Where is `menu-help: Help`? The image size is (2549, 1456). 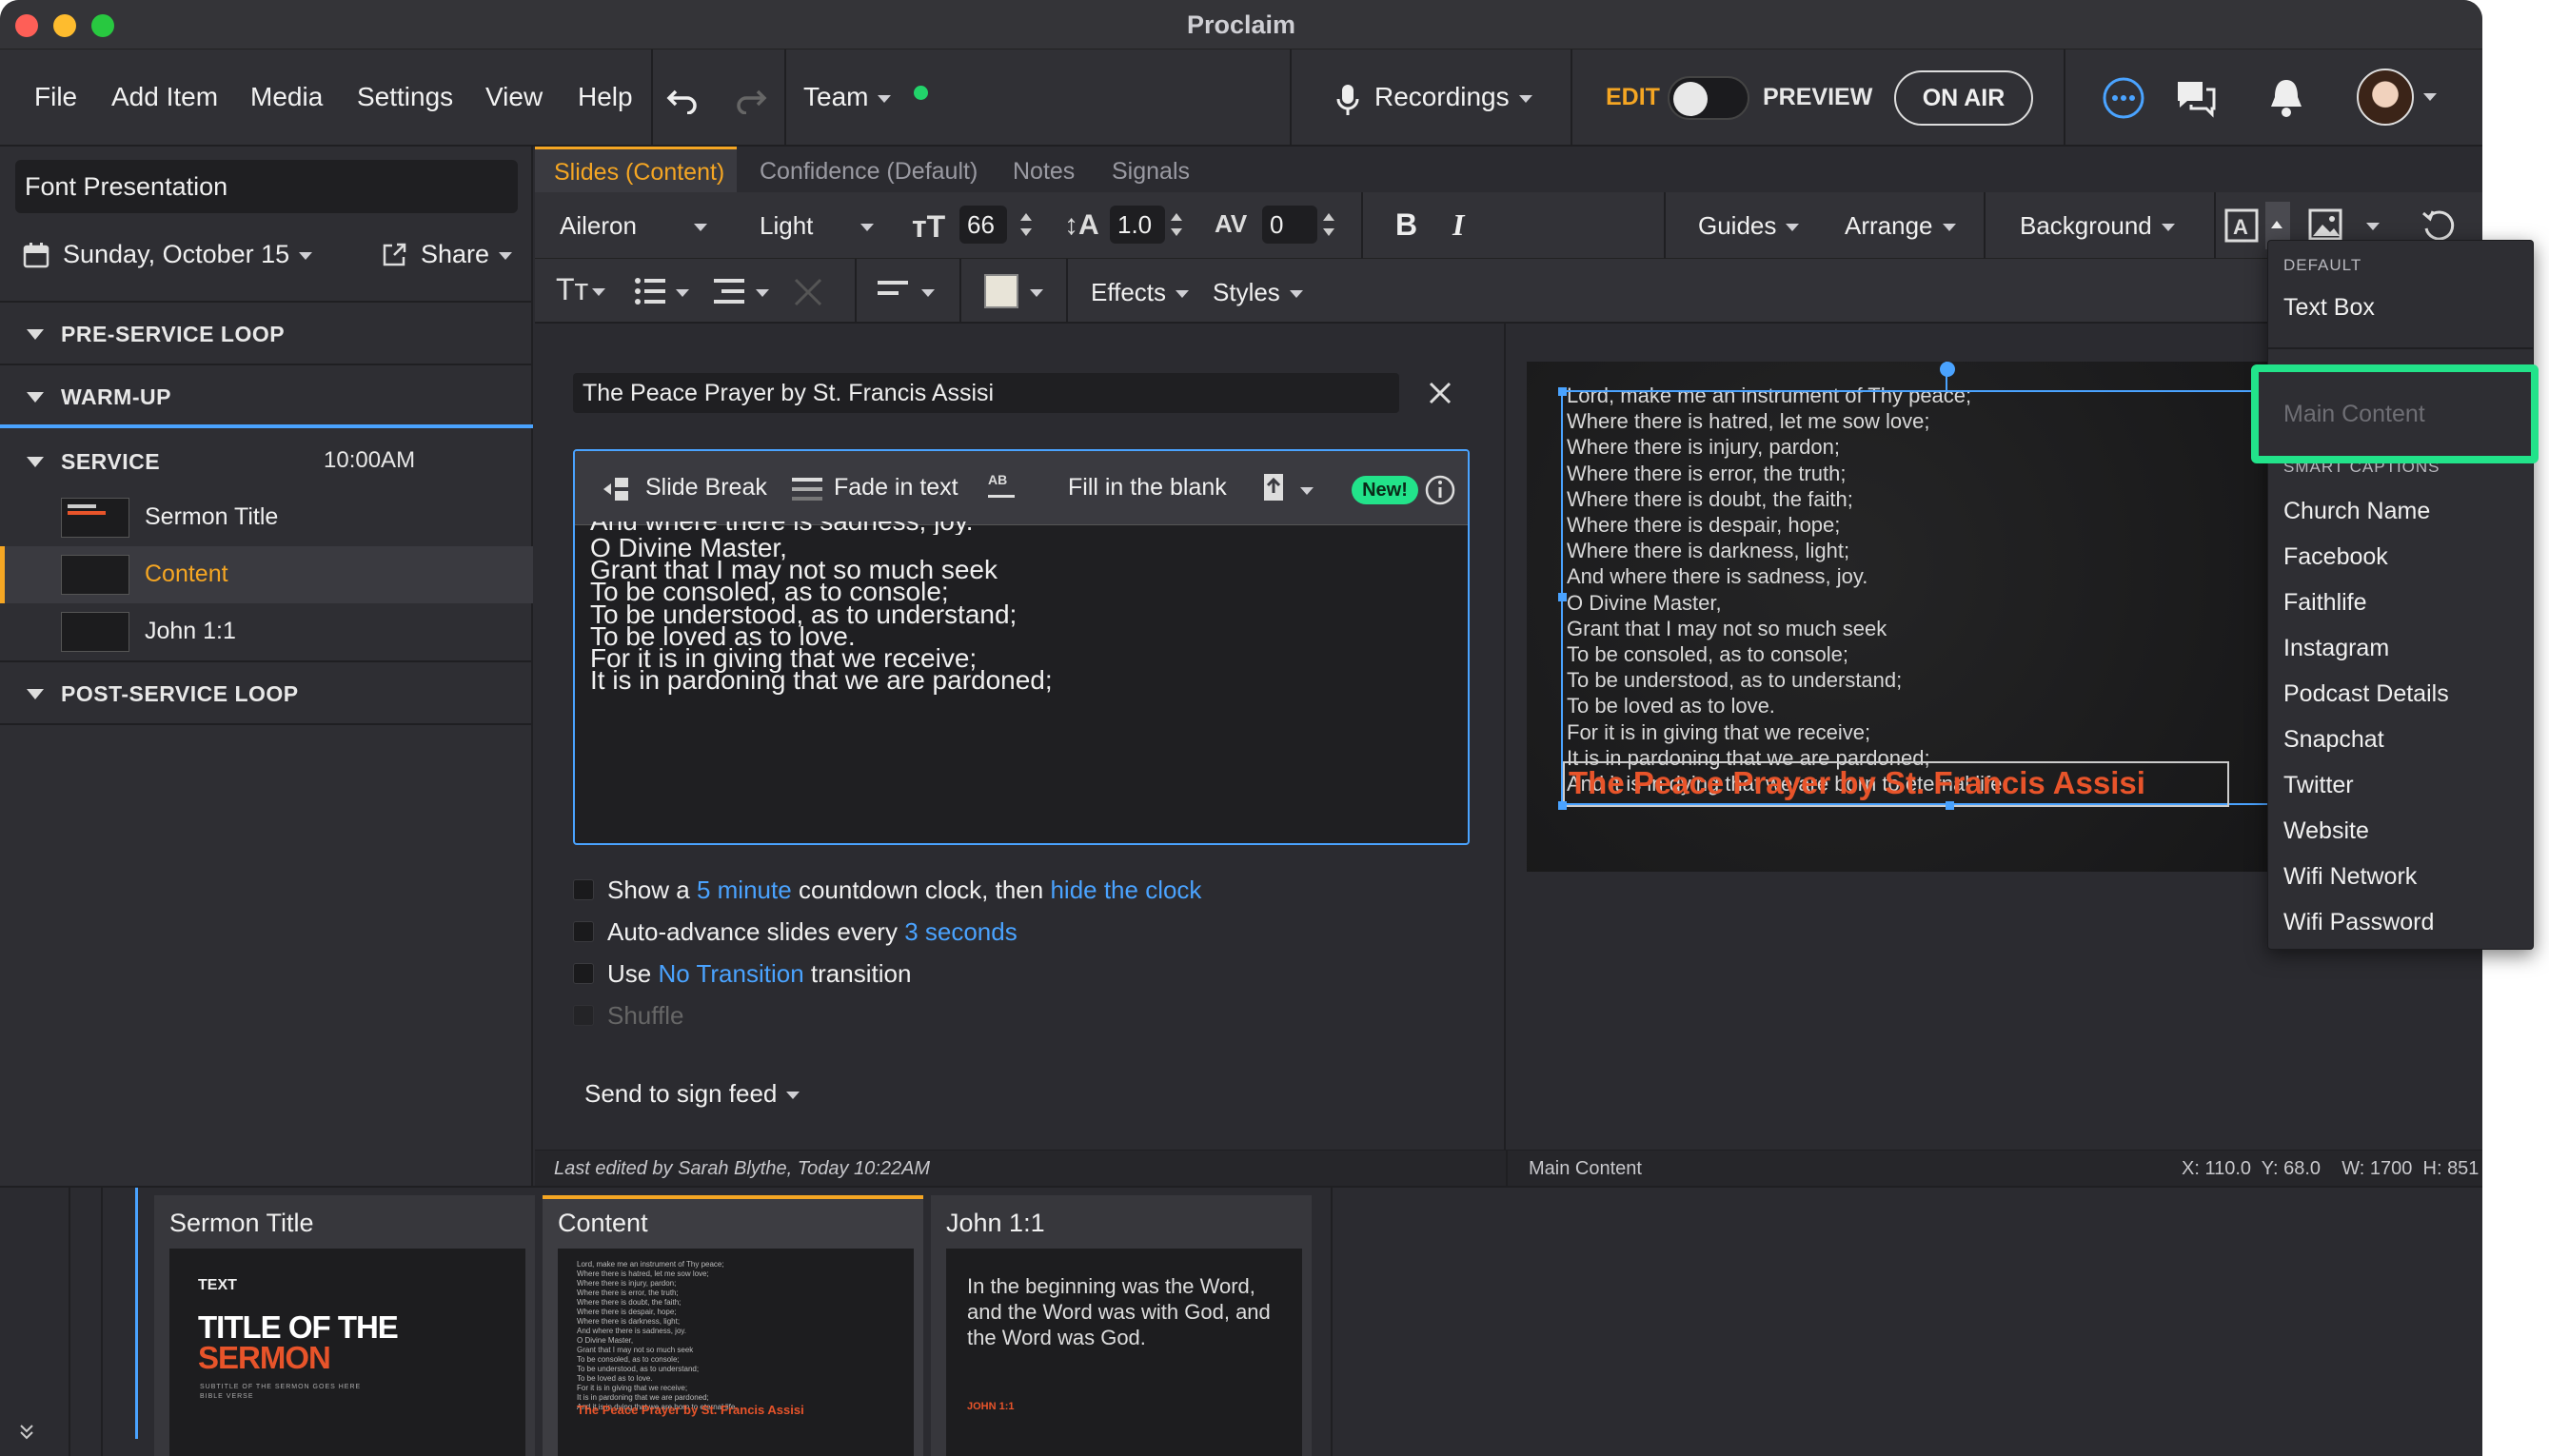
menu-help: Help is located at coordinates (606, 97).